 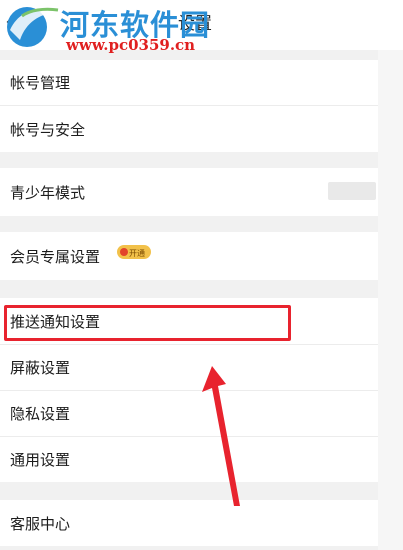 What do you see at coordinates (40, 83) in the screenshot?
I see `settings-item-label: 帐号管理` at bounding box center [40, 83].